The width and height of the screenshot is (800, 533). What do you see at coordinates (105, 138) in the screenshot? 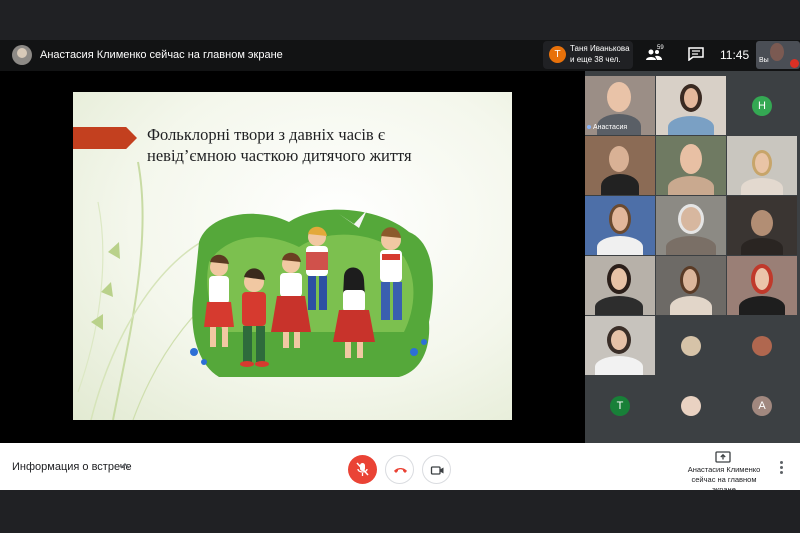
I see `slide-title-arrow` at bounding box center [105, 138].